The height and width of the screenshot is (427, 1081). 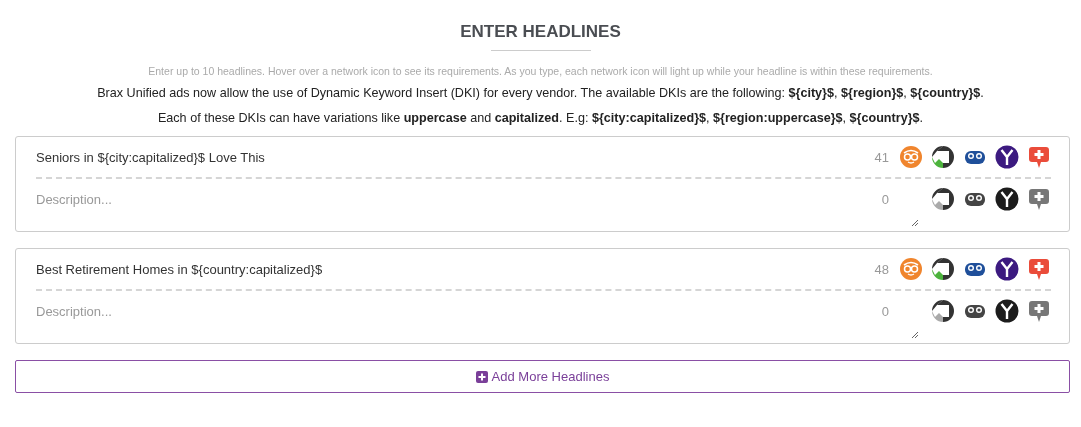 I want to click on dki-note: Brax Unified ads now allow the use of Dynamic Keyword Insert (DKI) for every vendor. The available DKIs are the following: ${city}$, ${region}$, ${country}$., so click(x=540, y=93).